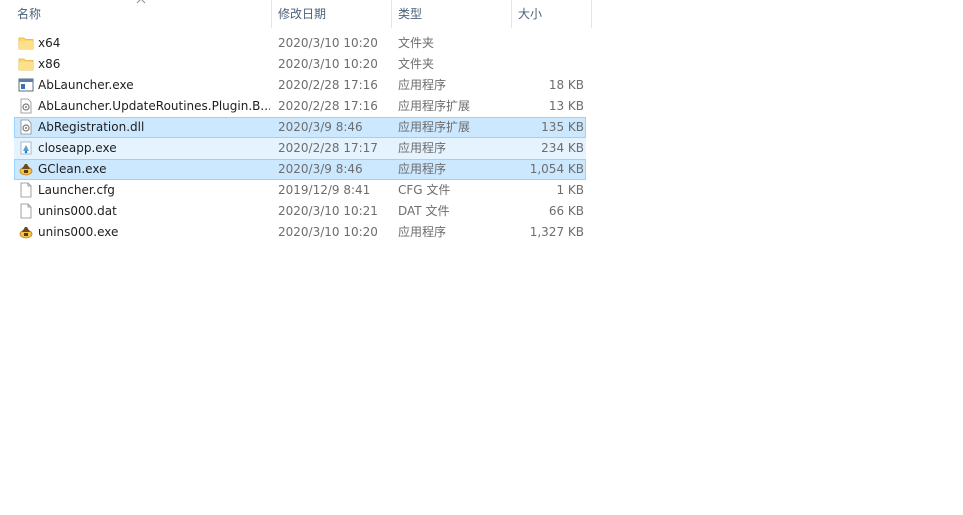 This screenshot has width=963, height=515. What do you see at coordinates (72, 169) in the screenshot?
I see `file-name: GClean.exe` at bounding box center [72, 169].